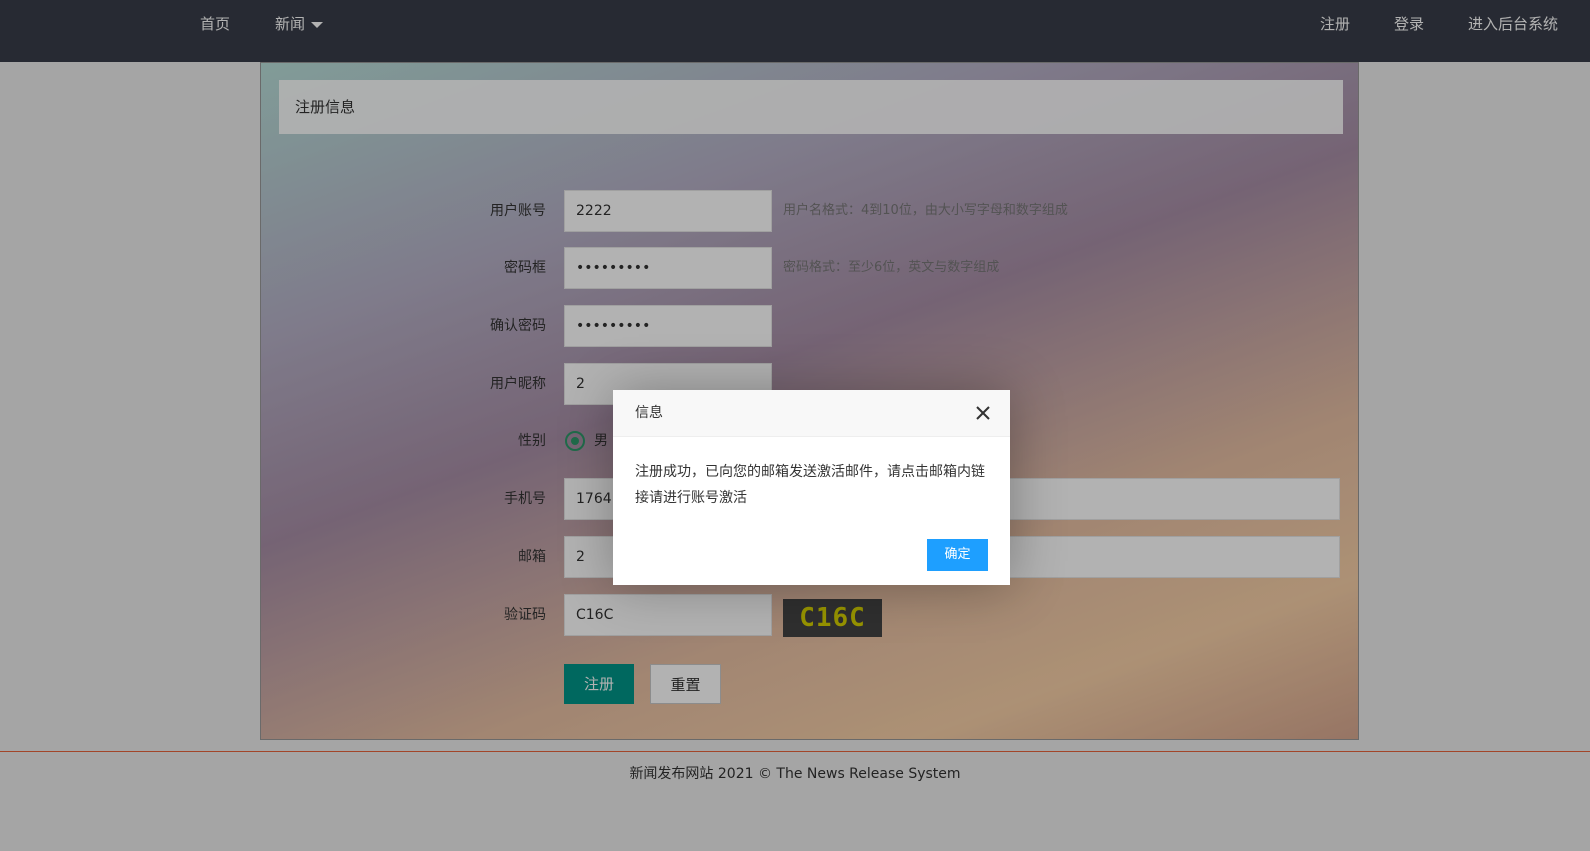 The image size is (1590, 851). What do you see at coordinates (811, 413) in the screenshot?
I see `dialog-title-bar: 信息` at bounding box center [811, 413].